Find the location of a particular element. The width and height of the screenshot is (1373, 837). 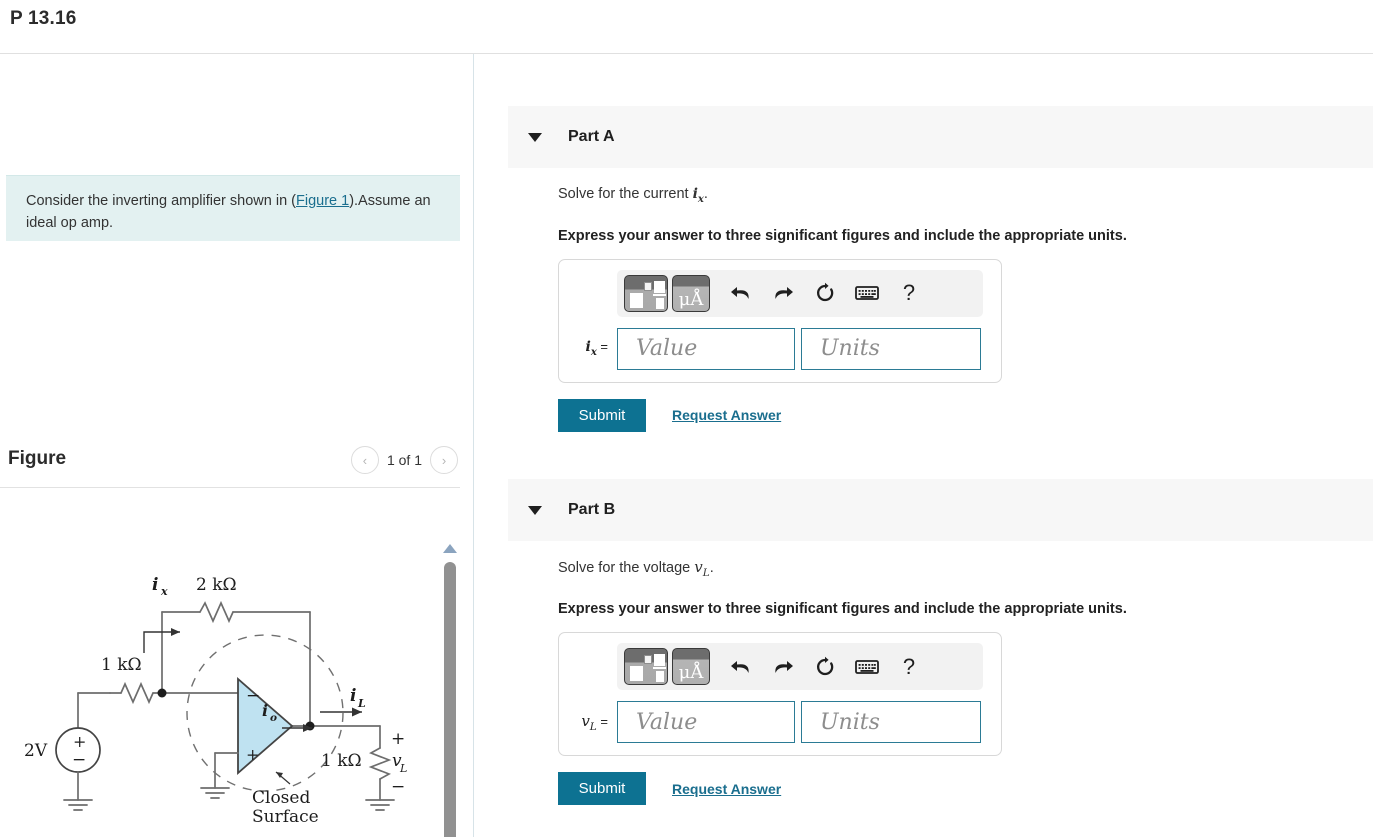

help-icon-a: ? is located at coordinates (909, 293).